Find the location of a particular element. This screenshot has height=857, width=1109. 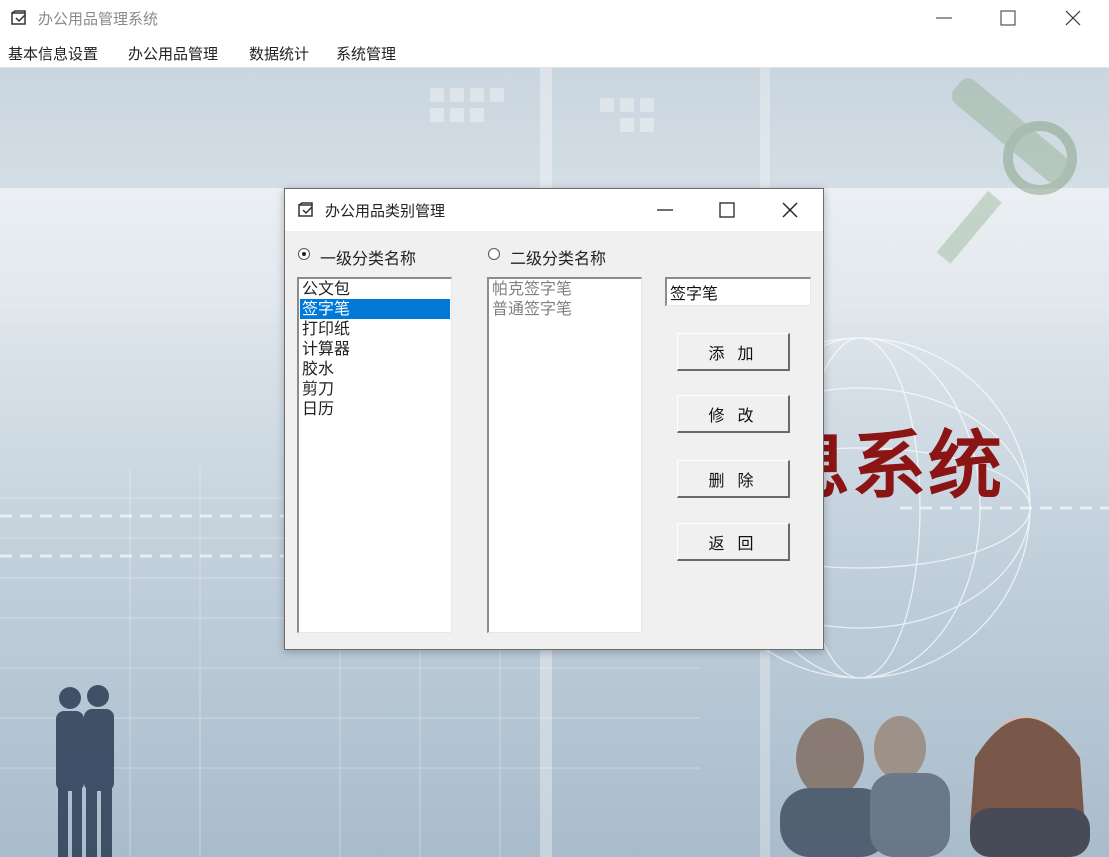

list-item: 帕克签字笔 is located at coordinates (565, 289).